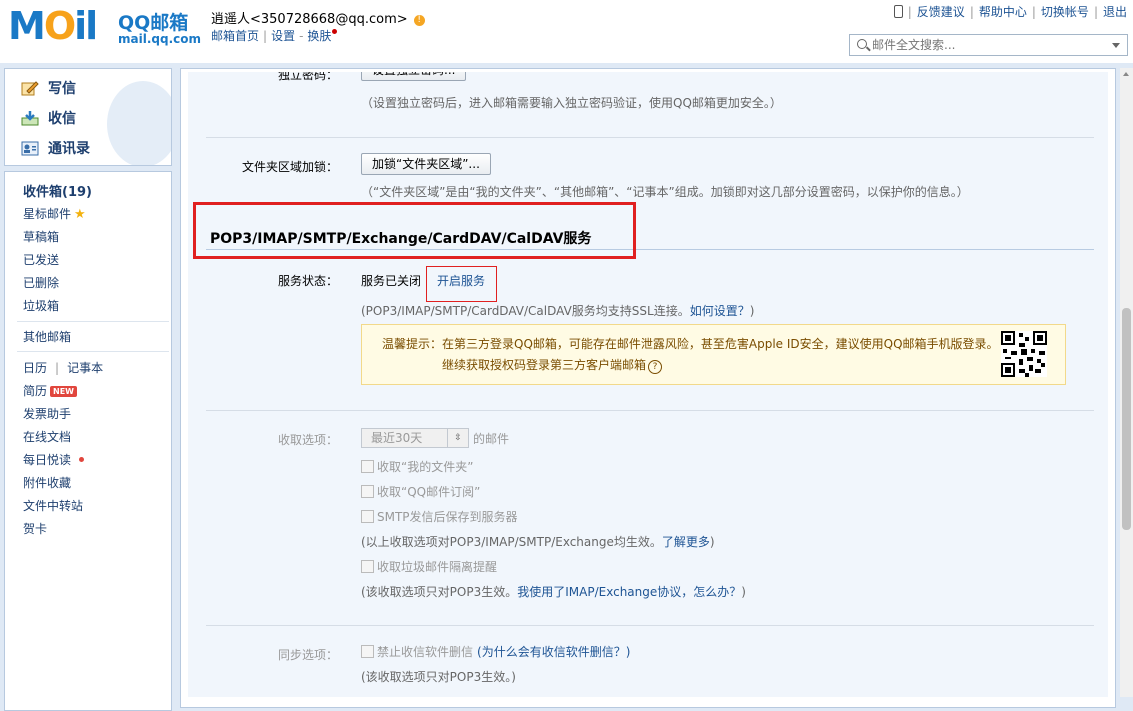 This screenshot has width=1133, height=711. What do you see at coordinates (47, 482) in the screenshot?
I see `sidebar-item-attachments: 附件收藏` at bounding box center [47, 482].